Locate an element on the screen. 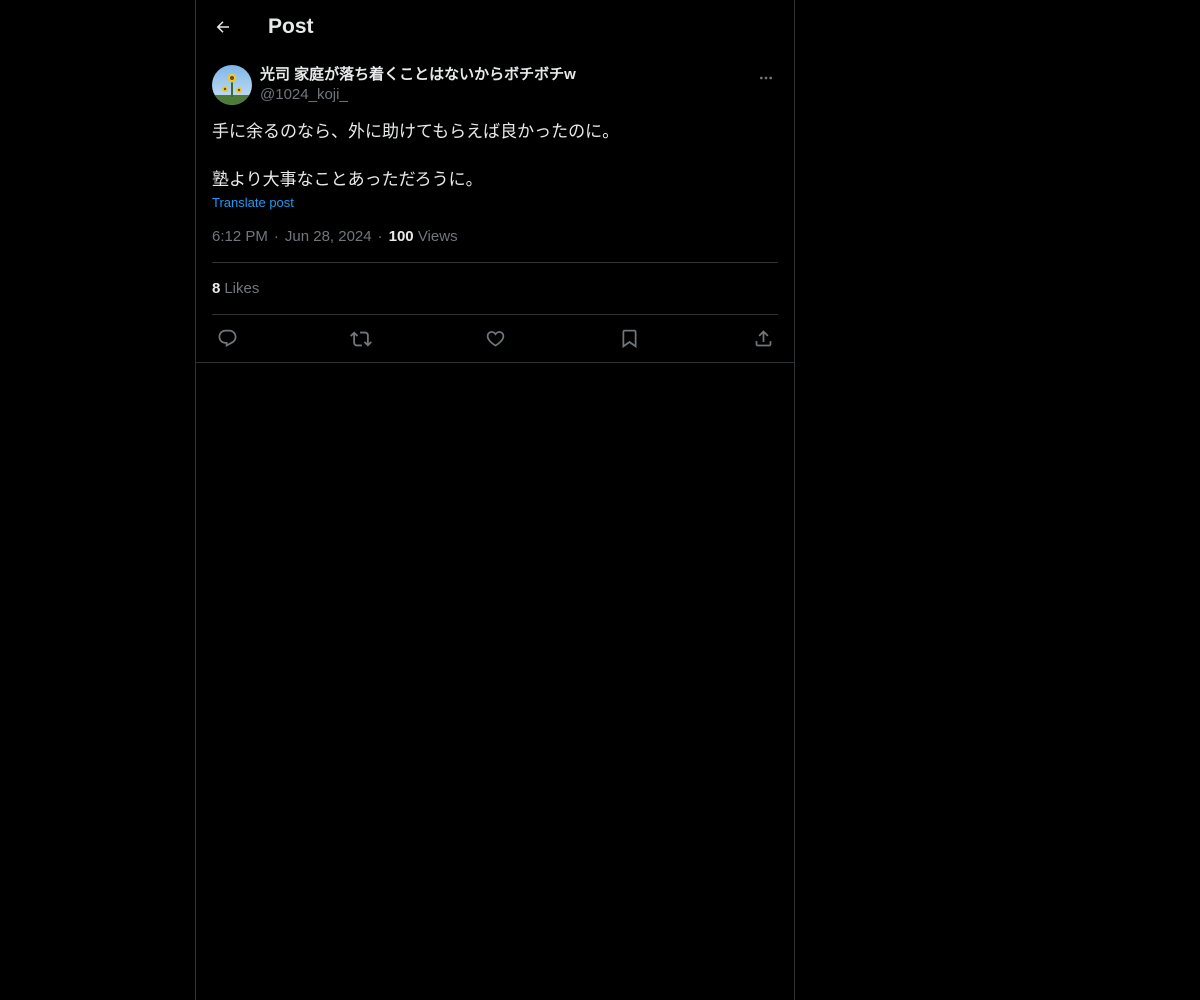 The image size is (1200, 1000). page-header: Post is located at coordinates (495, 27).